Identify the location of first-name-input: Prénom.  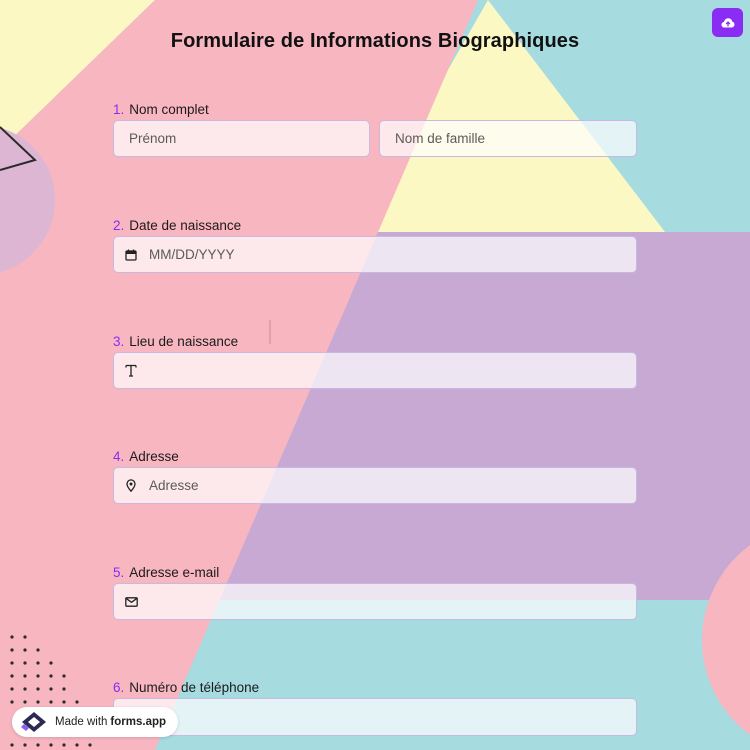
(241, 138).